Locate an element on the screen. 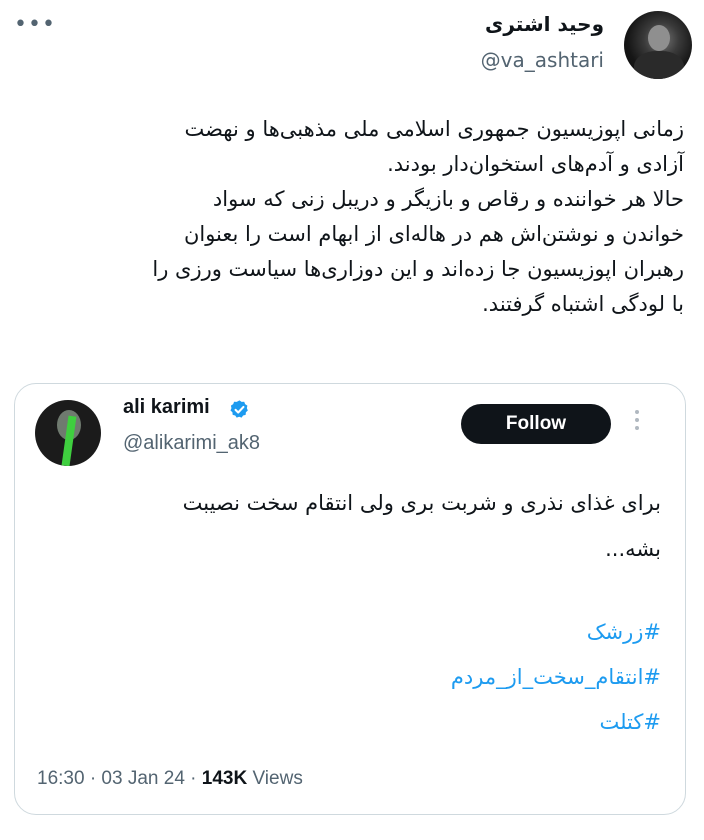 The image size is (704, 840). hashtag-link: #کتلت is located at coordinates (351, 722).